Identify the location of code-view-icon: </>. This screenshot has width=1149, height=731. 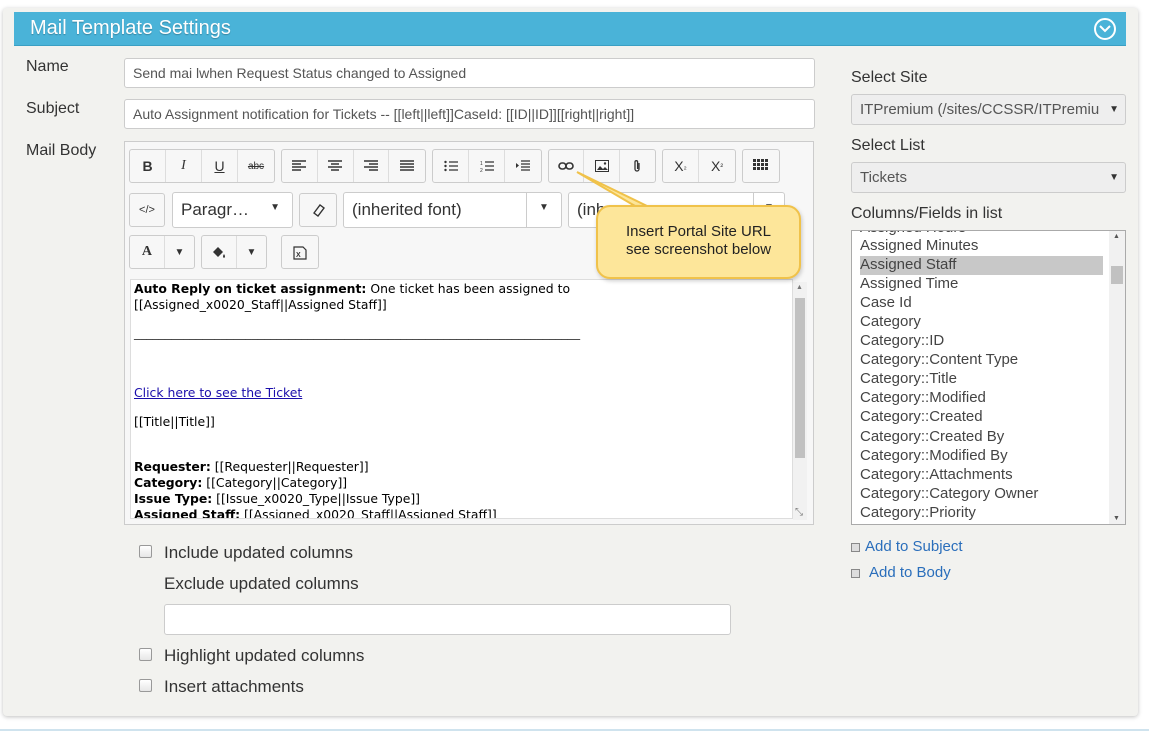
(147, 210).